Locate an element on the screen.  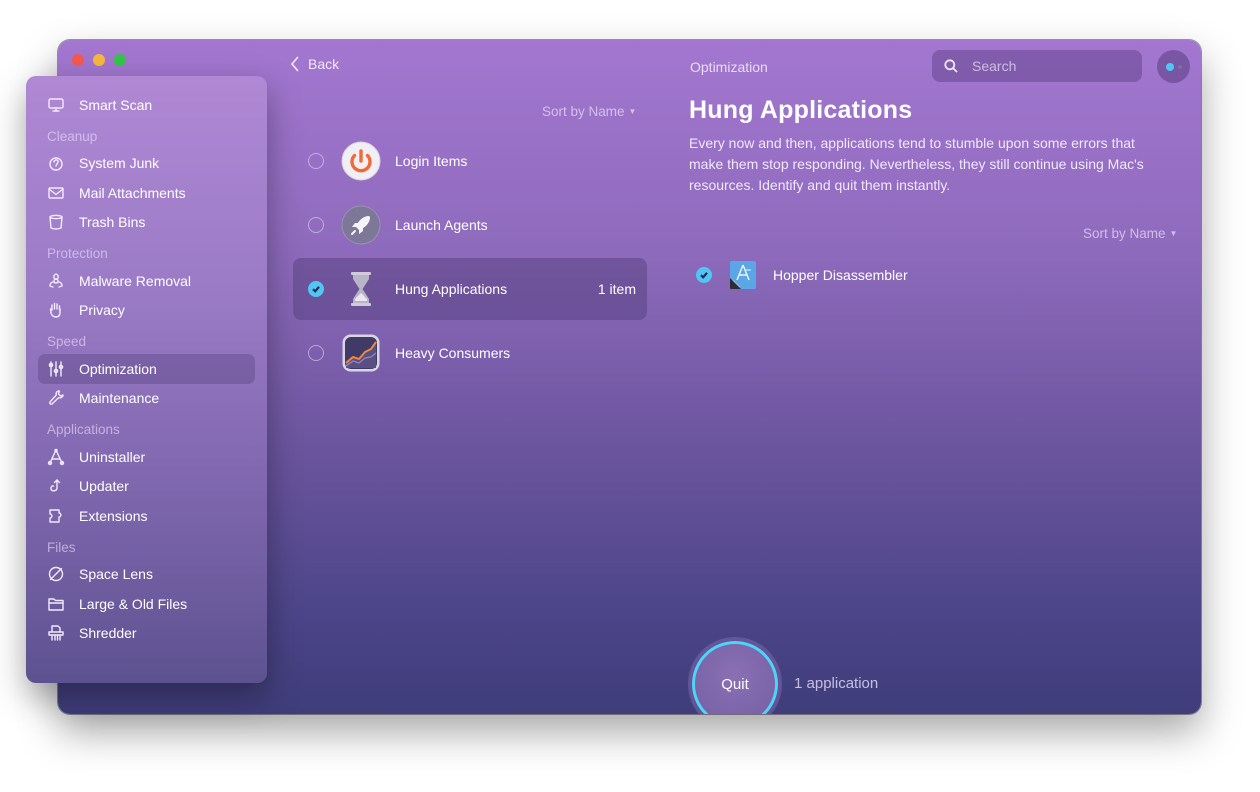
app-name: Hopper Disassembler is located at coordinates (840, 275).